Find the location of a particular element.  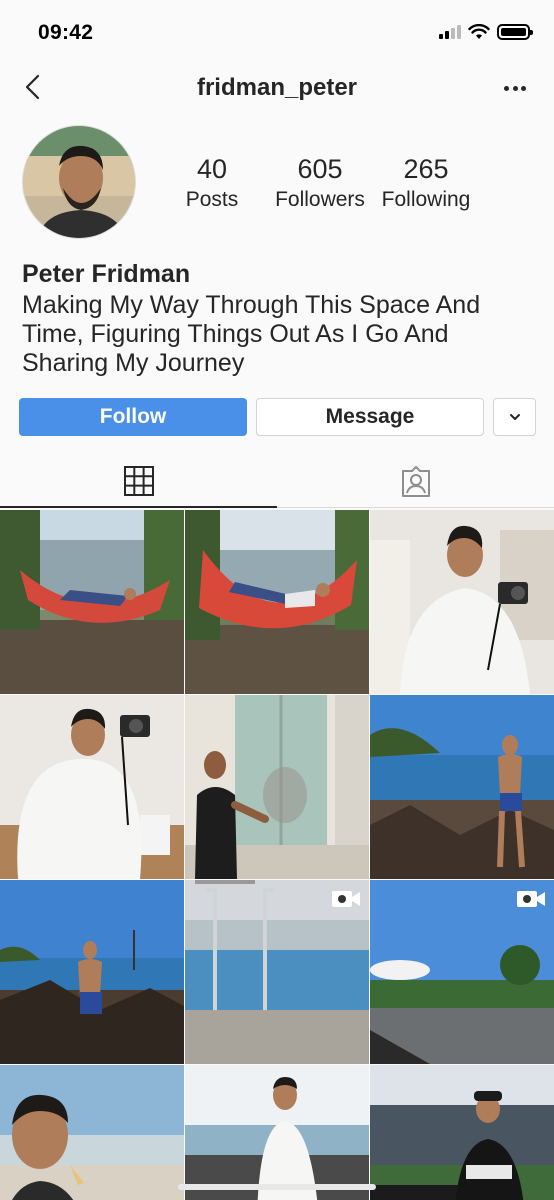

suggested-accounts-button is located at coordinates (514, 417).